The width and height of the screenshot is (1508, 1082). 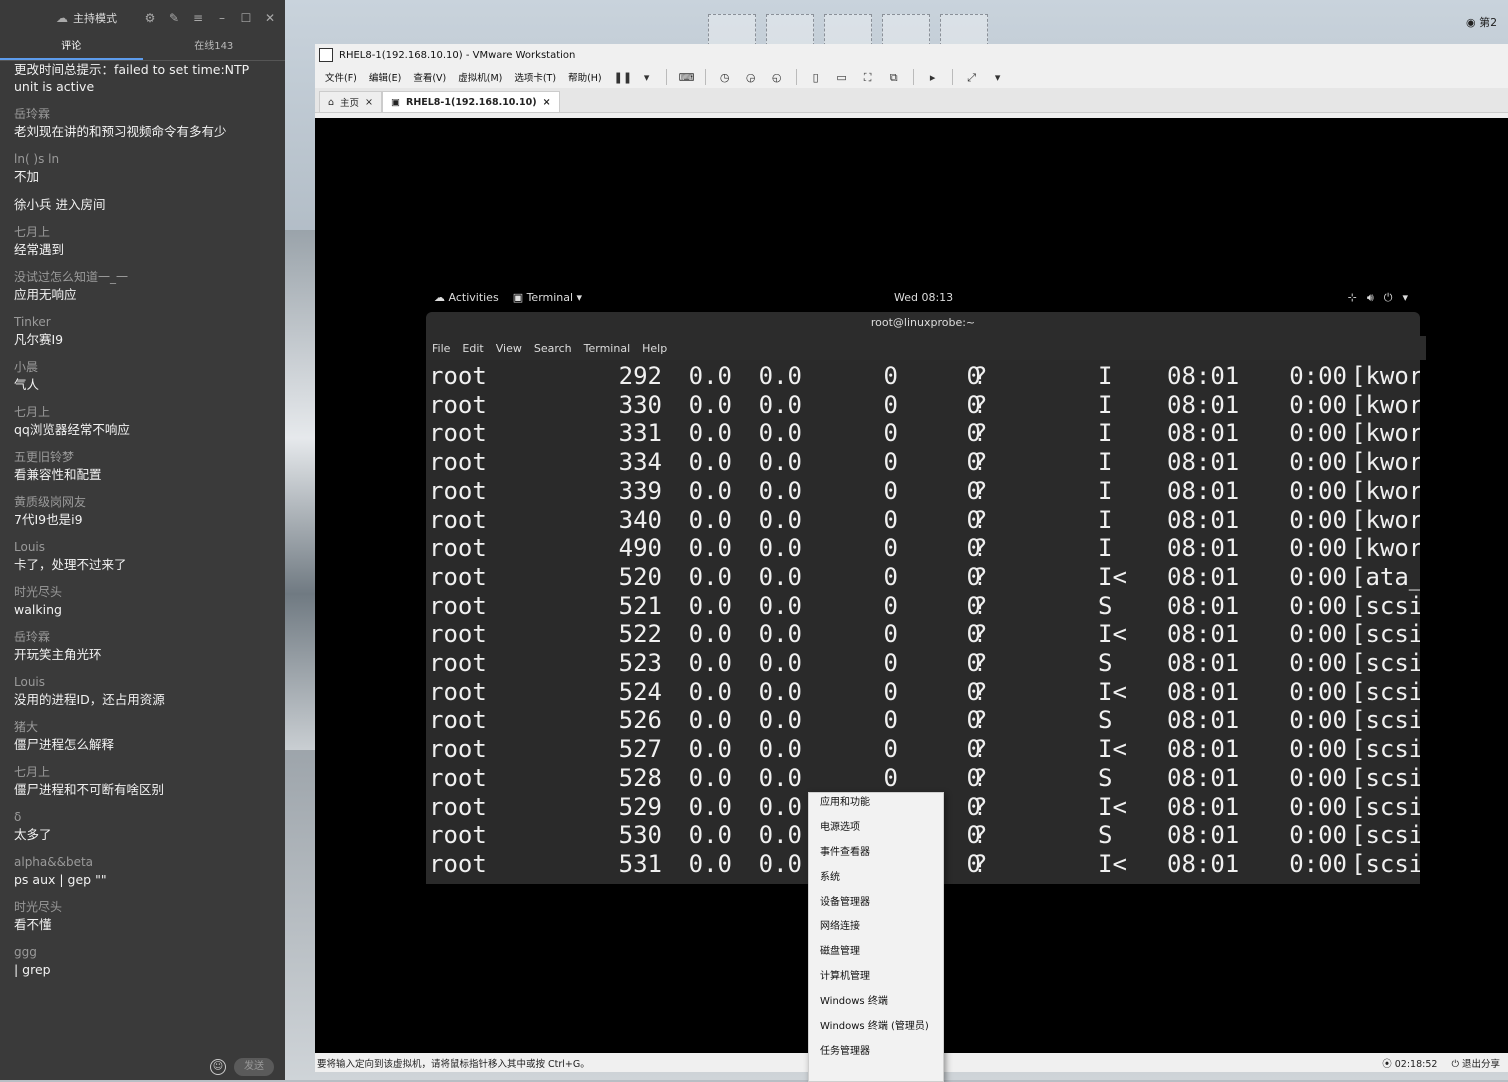 I want to click on message-text: 老刘现在讲的和预习视频命令有多有少, so click(x=120, y=131).